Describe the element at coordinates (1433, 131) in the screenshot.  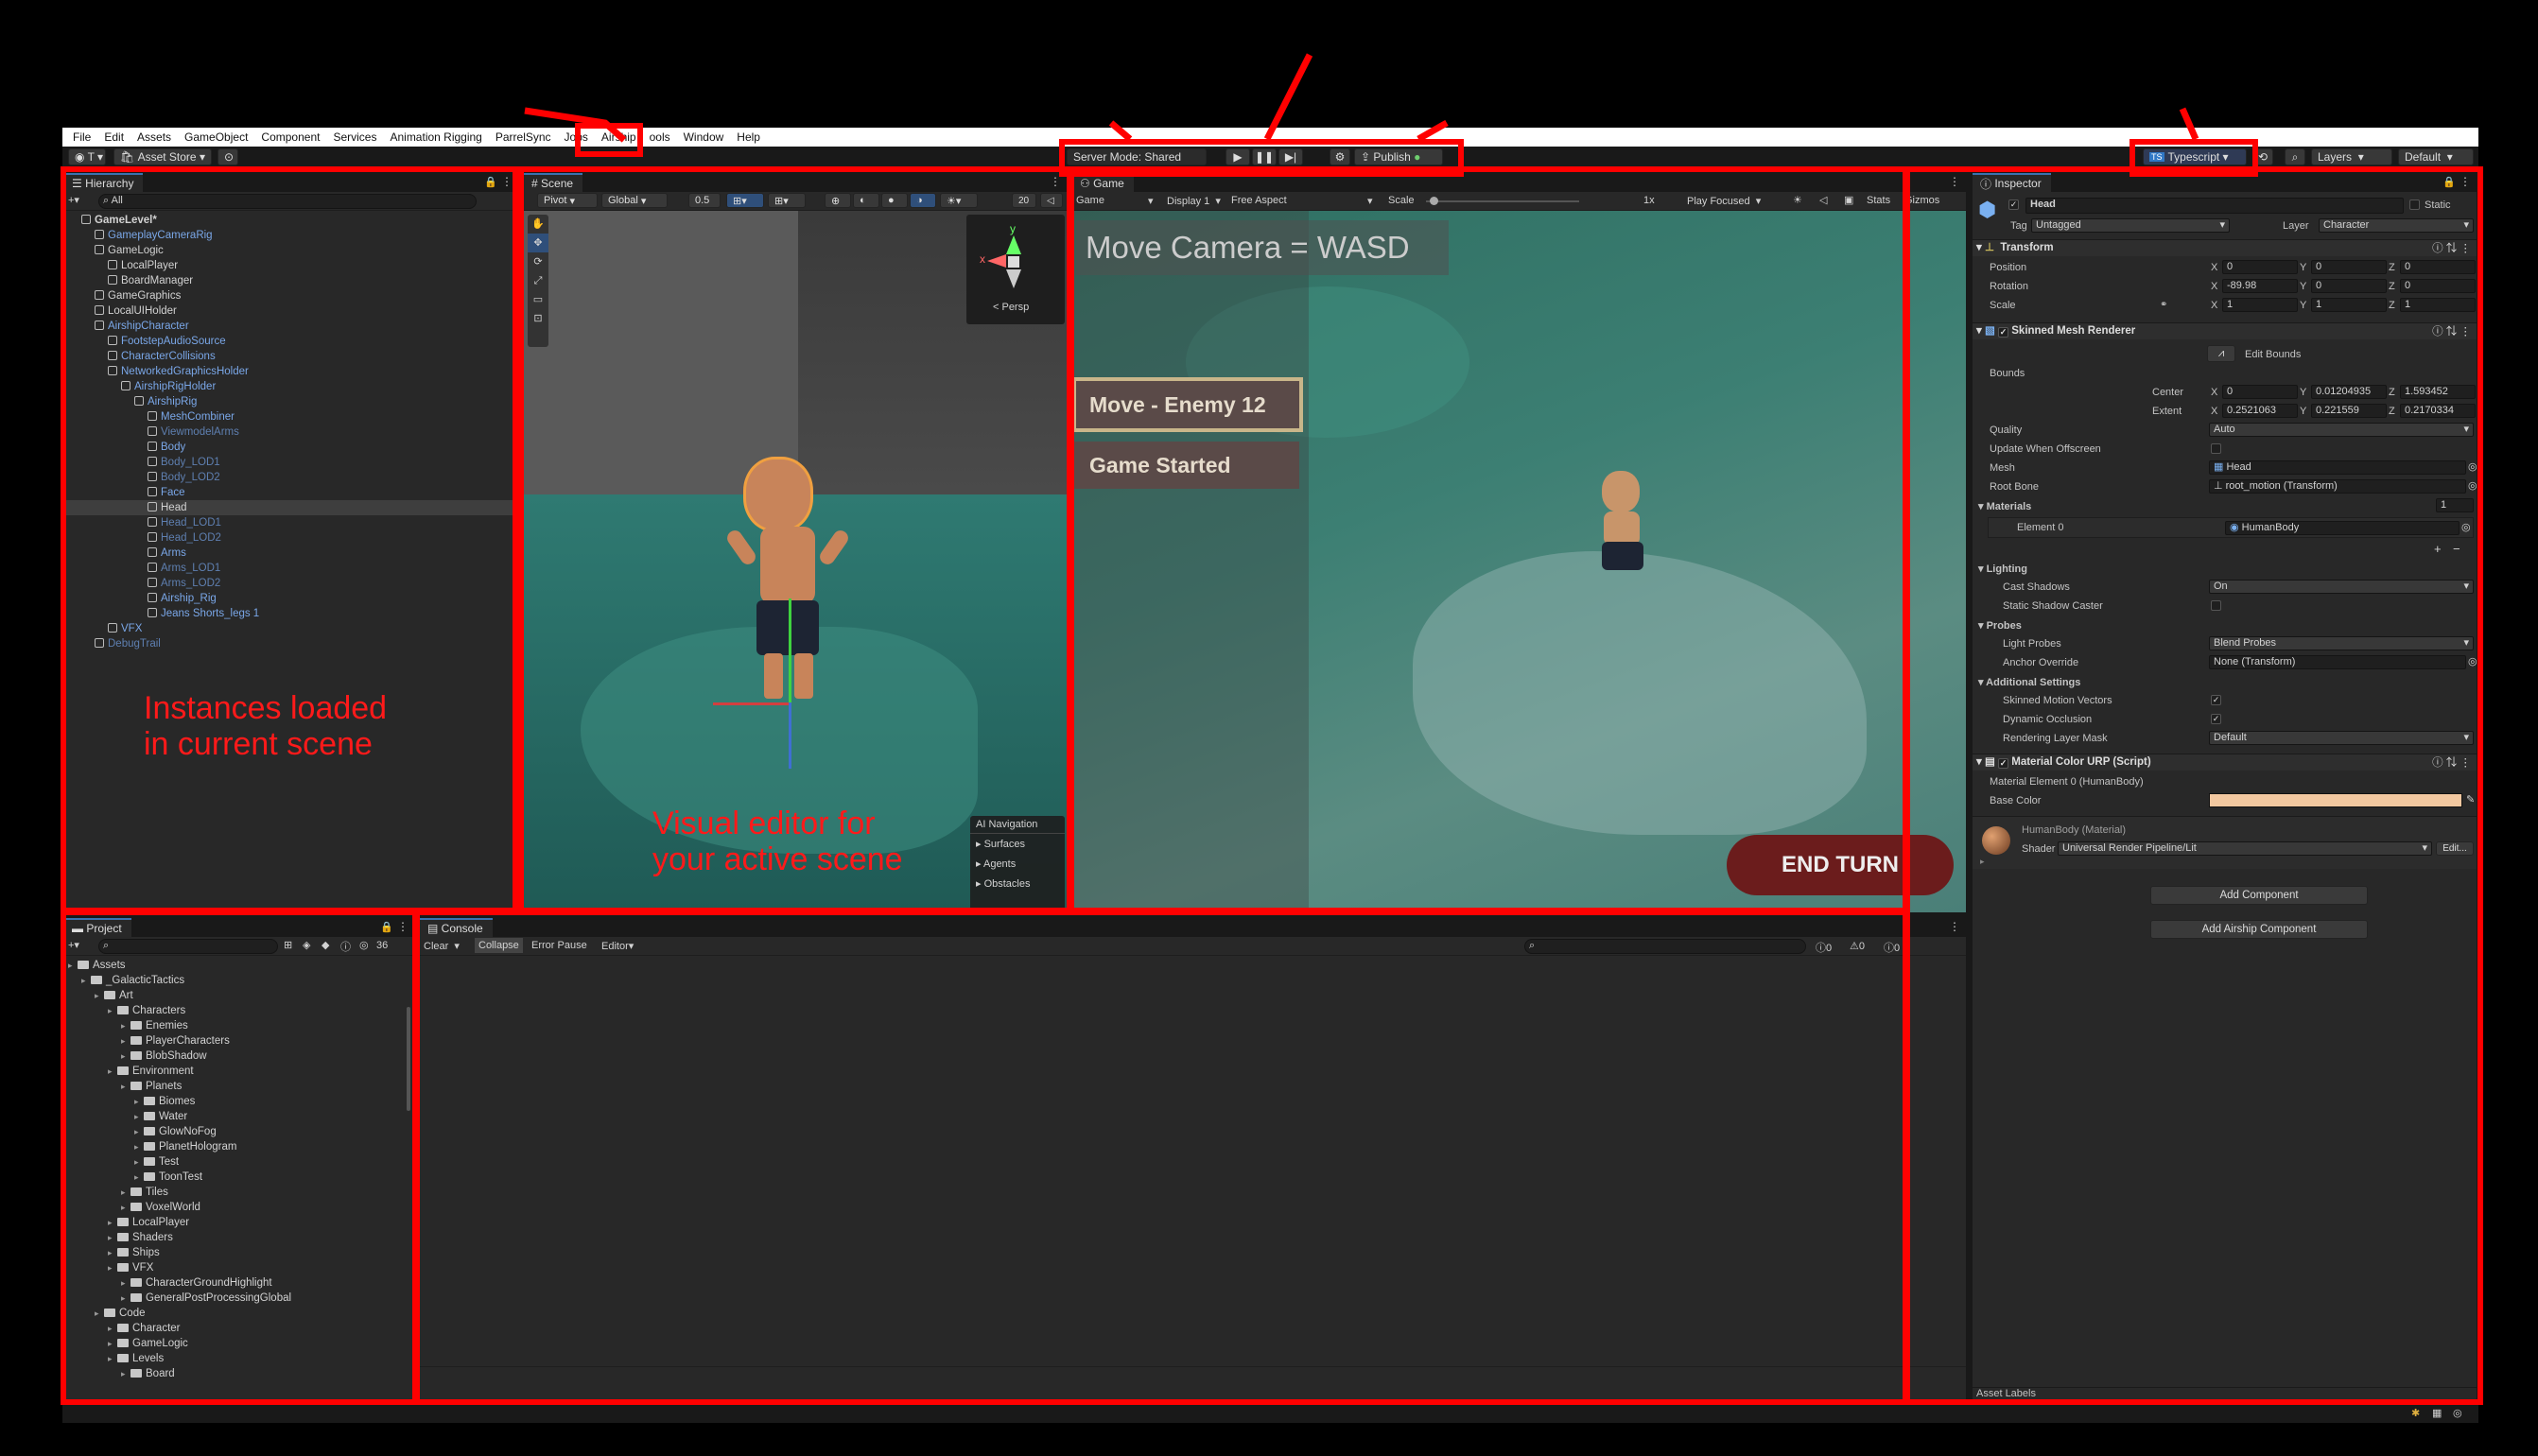
I see `publish-arrow` at that location.